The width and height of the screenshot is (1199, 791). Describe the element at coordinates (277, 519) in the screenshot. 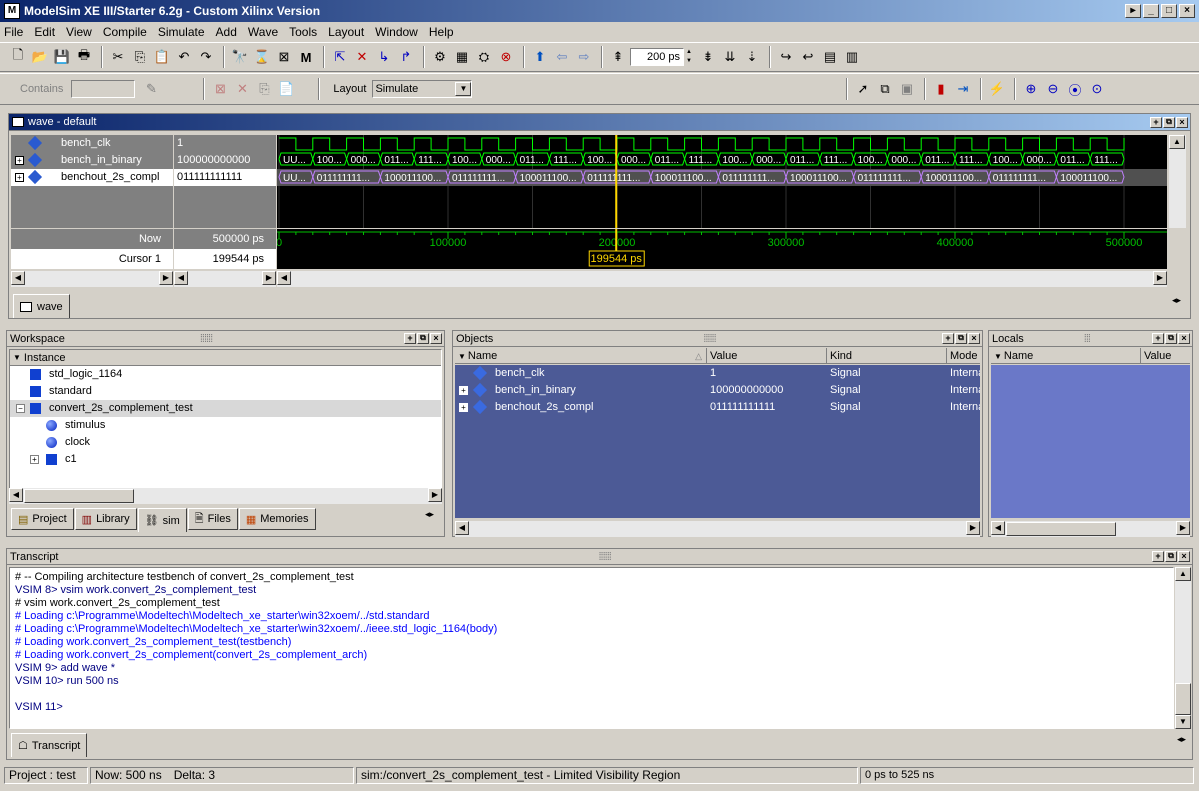

I see `tab-memories: ▦ Memories` at that location.